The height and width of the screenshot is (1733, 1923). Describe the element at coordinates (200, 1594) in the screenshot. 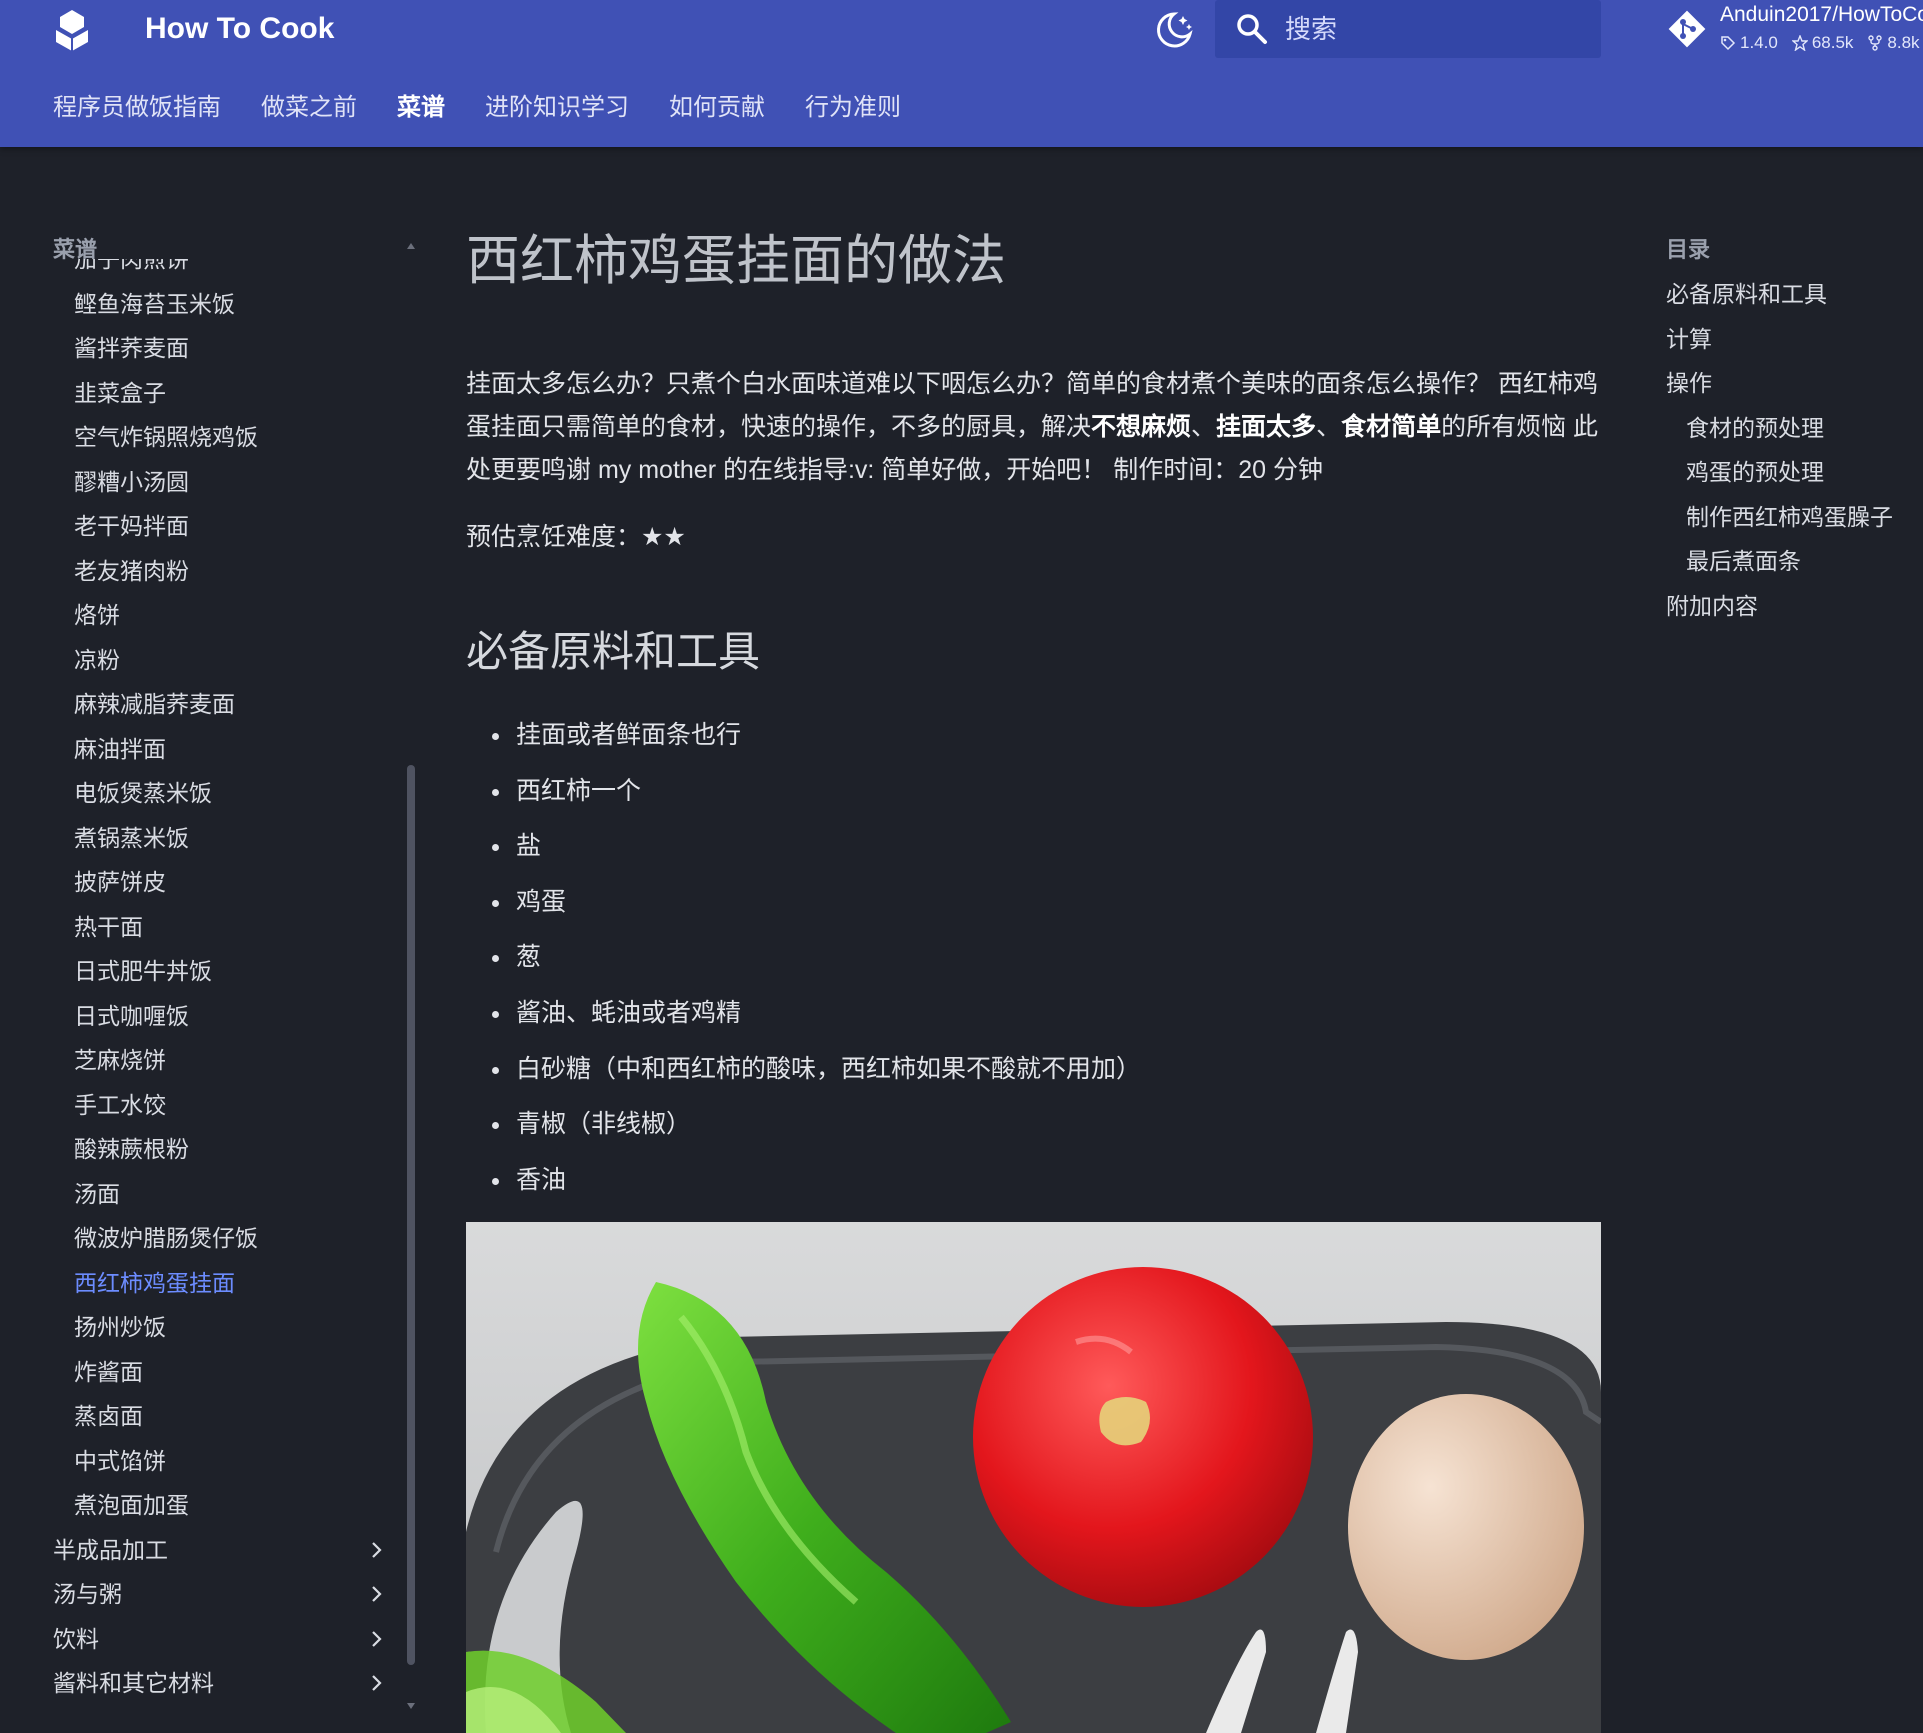

I see `sidebar-section-soup-porridge: 汤与粥` at that location.